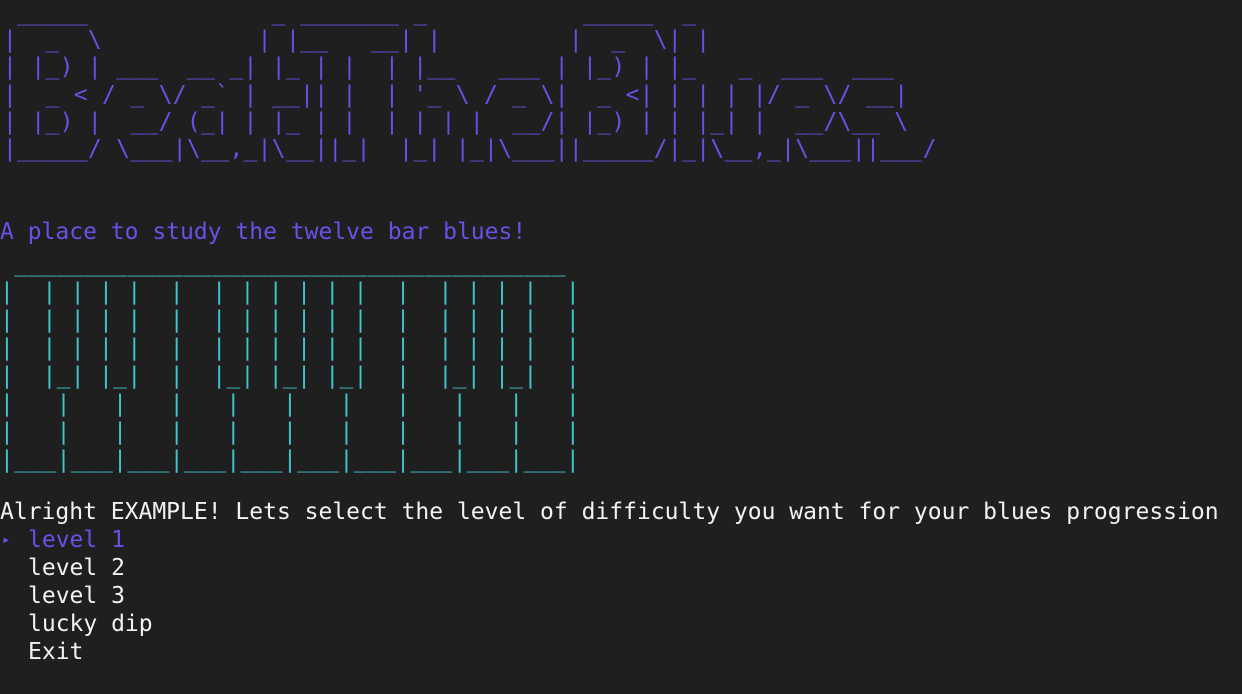 The height and width of the screenshot is (694, 1242). I want to click on menu-item-level-2: level 2, so click(76, 568).